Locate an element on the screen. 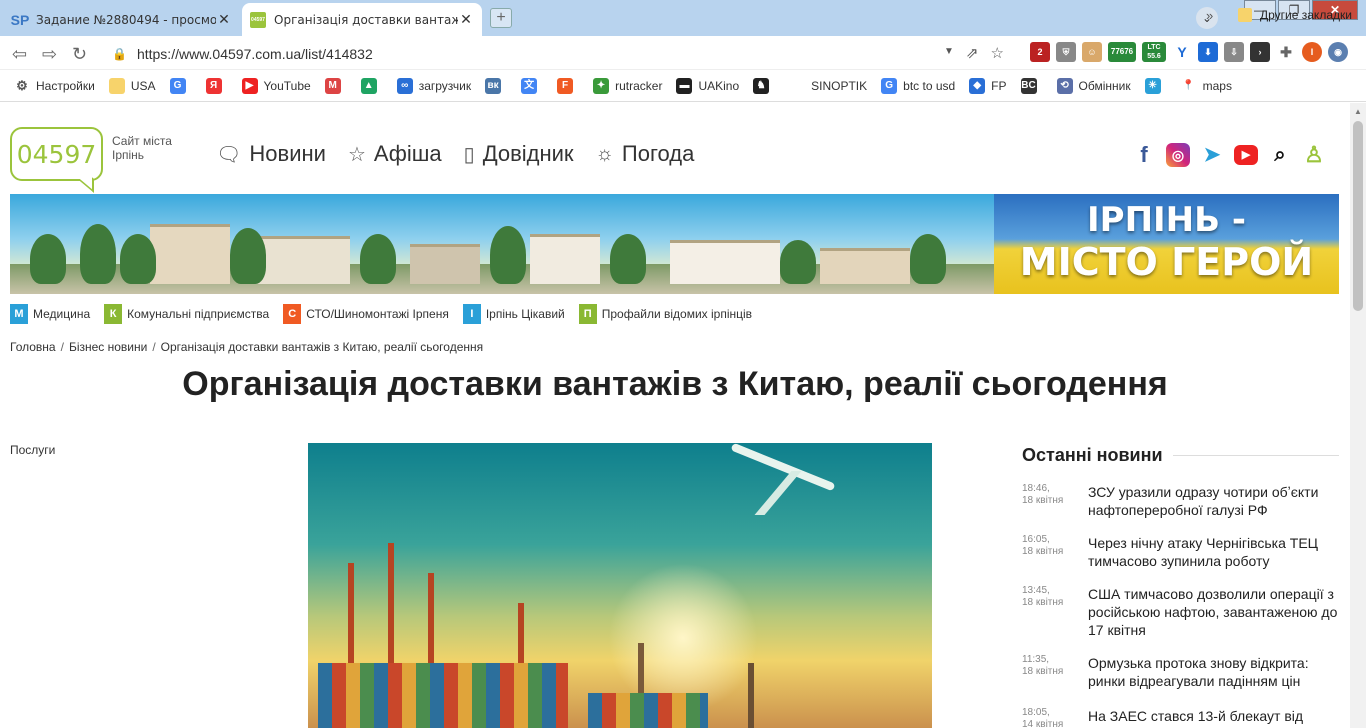  bookmark-star-burst: ✳ is located at coordinates (1155, 85).